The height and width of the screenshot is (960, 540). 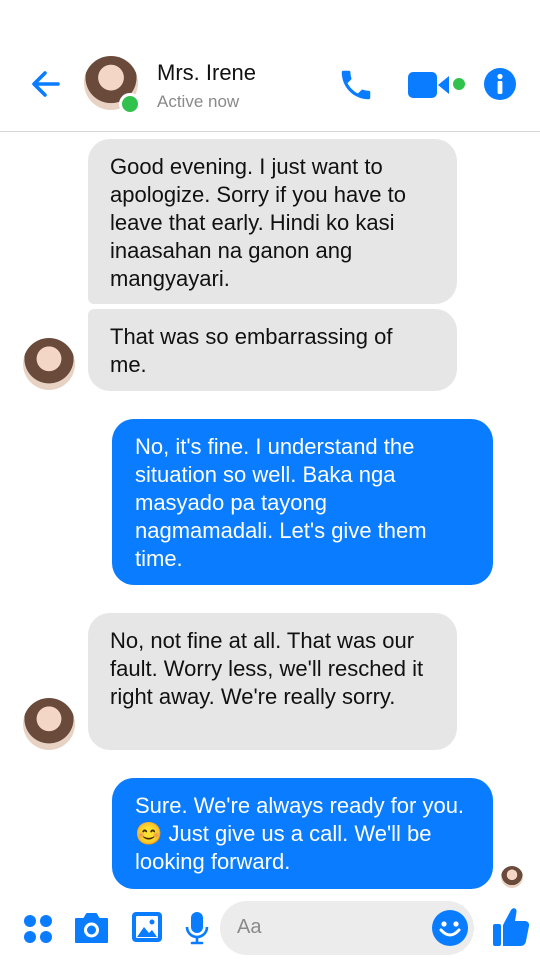 What do you see at coordinates (249, 927) in the screenshot?
I see `message-input-placeholder: Aa` at bounding box center [249, 927].